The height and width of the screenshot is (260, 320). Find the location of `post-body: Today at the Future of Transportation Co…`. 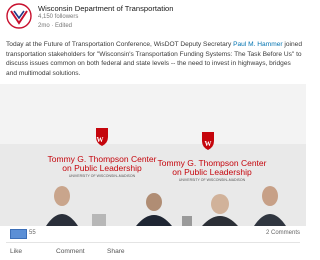

post-body: Today at the Future of Transportation Co… is located at coordinates (154, 59).